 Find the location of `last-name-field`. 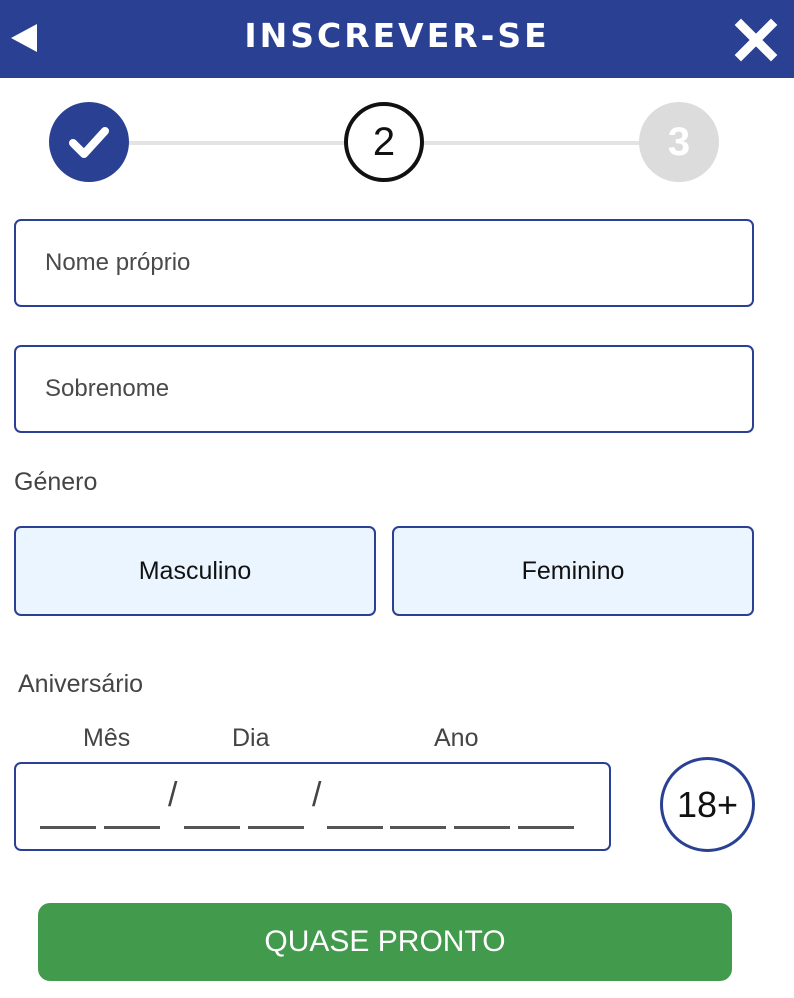

last-name-field is located at coordinates (384, 389).